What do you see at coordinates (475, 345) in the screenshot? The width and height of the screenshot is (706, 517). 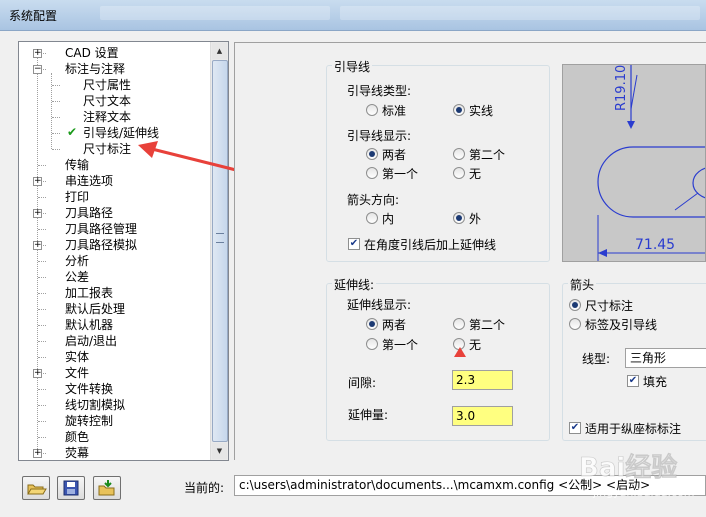 I see `radio-ext-none-label: 无` at bounding box center [475, 345].